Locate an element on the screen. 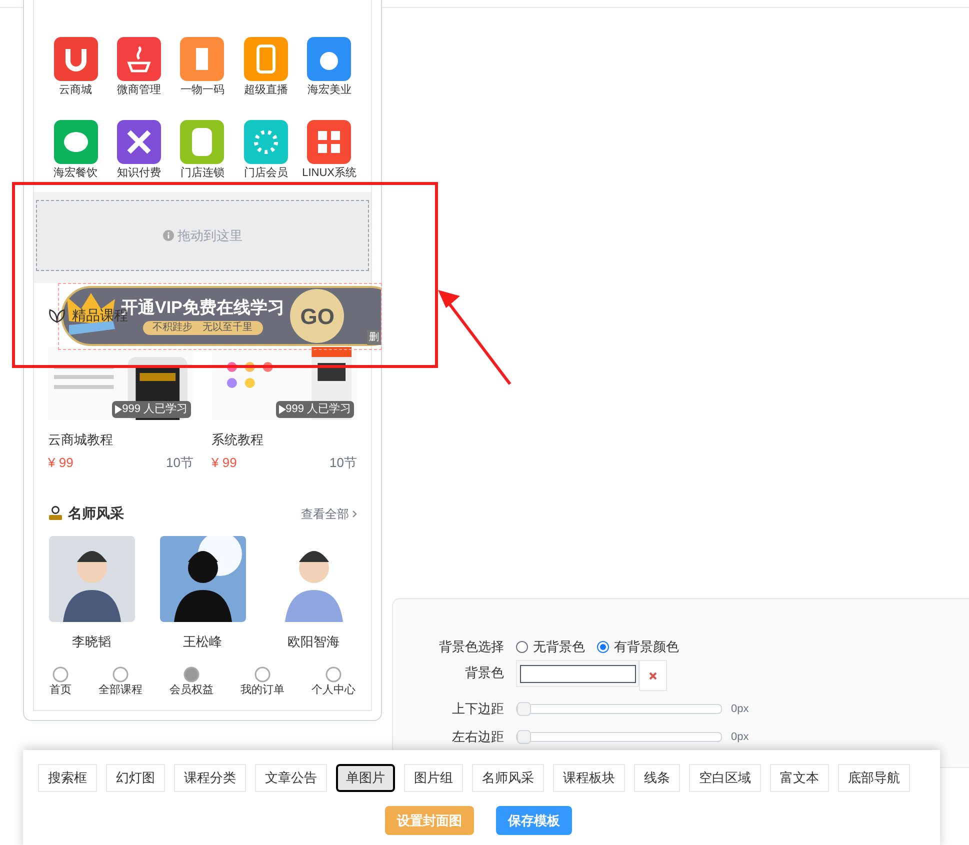  leaf-icon is located at coordinates (57, 315).